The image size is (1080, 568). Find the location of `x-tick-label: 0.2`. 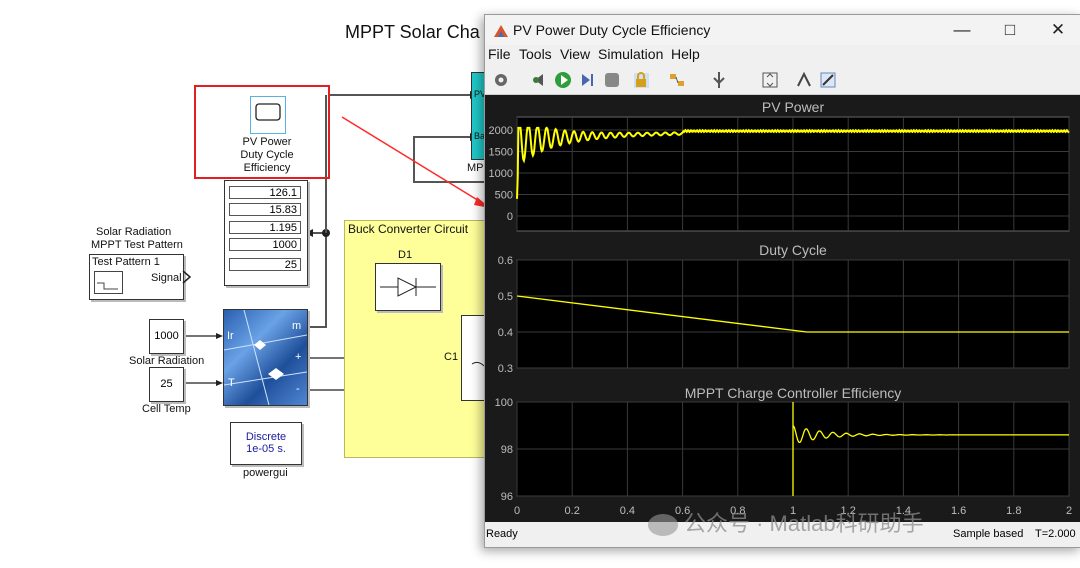

x-tick-label: 0.2 is located at coordinates (572, 511).